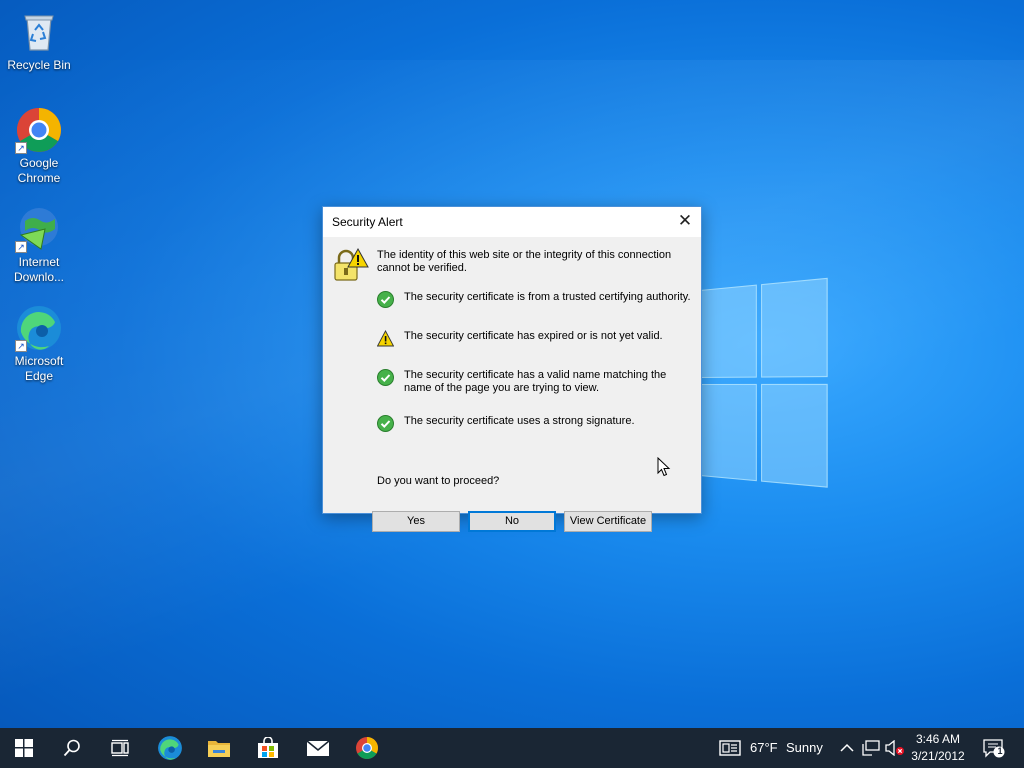 Image resolution: width=1024 pixels, height=768 pixels. What do you see at coordinates (512, 222) in the screenshot?
I see `dialog-titlebar: Security Alert ✕` at bounding box center [512, 222].